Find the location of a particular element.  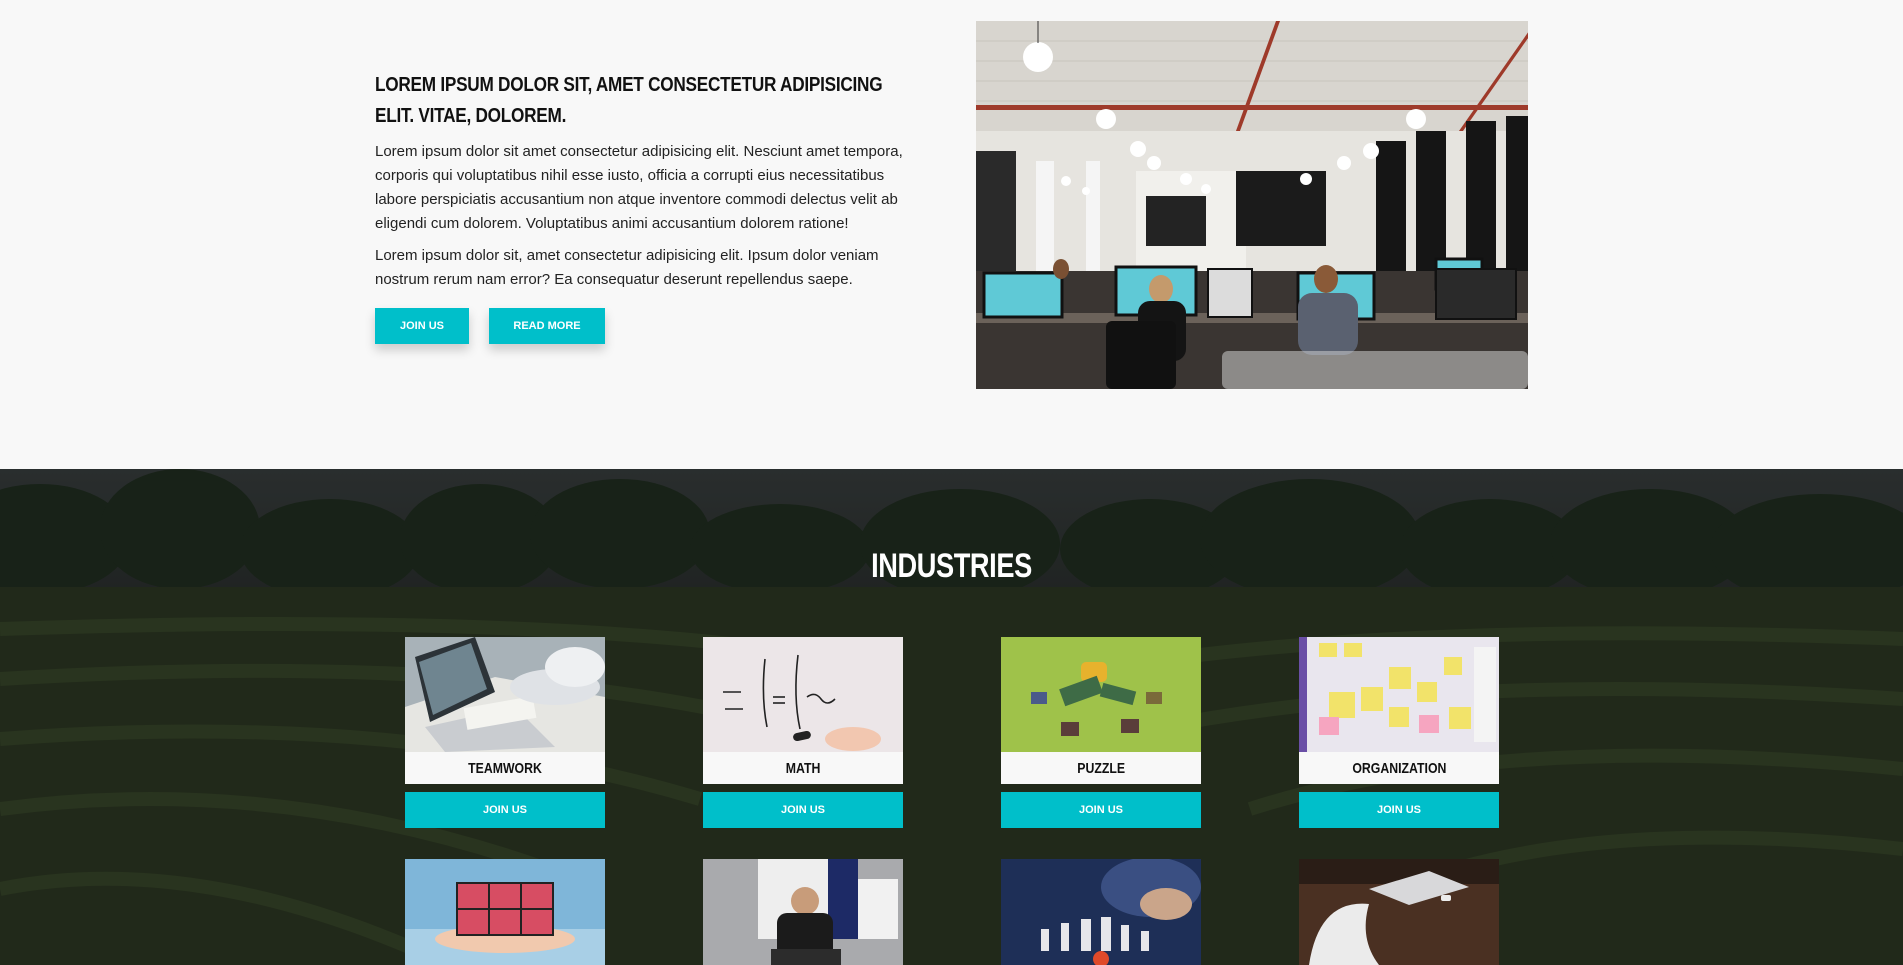

industry-card-5-image is located at coordinates (505, 912).